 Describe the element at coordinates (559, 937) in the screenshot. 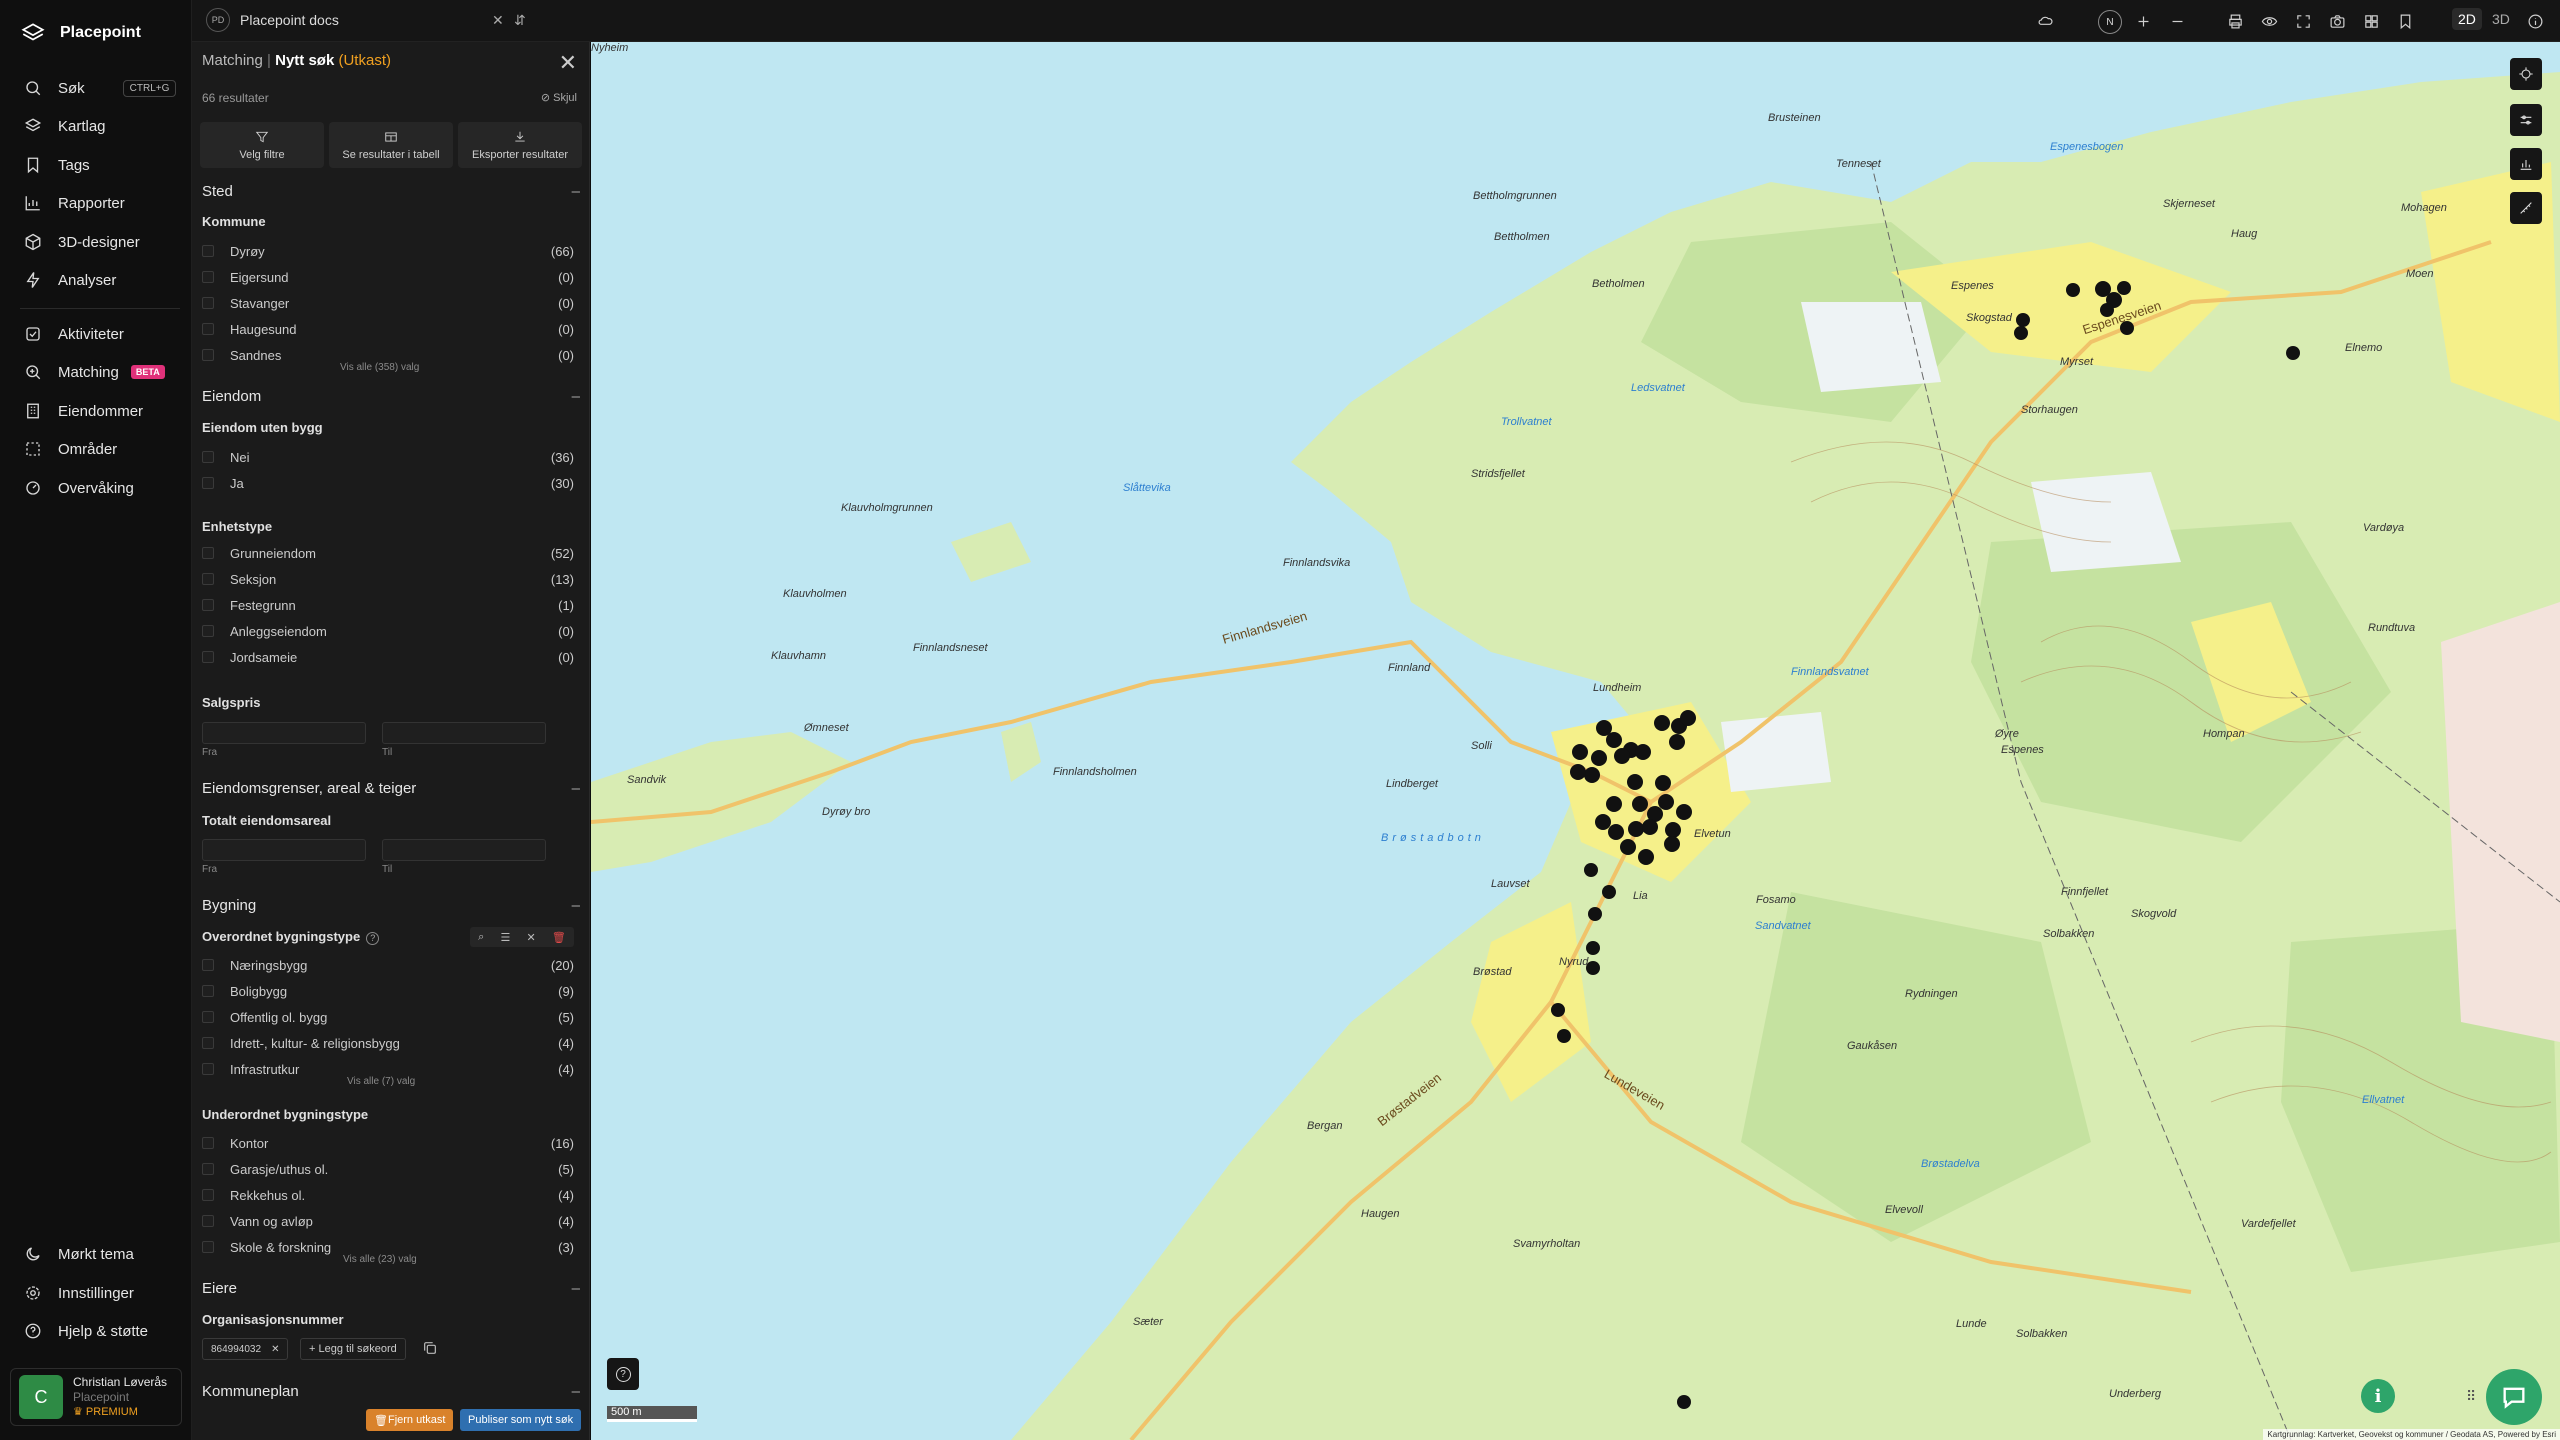

I see `delete-icon: 🗑` at that location.